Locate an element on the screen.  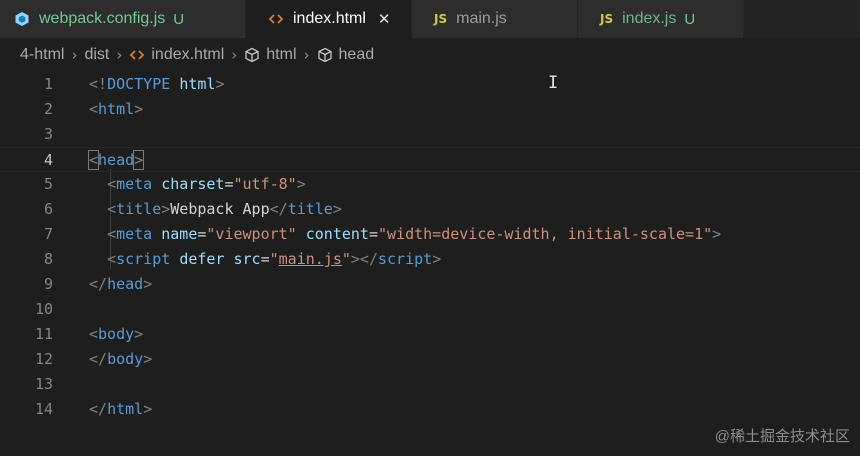
code-token: ></ is located at coordinates (364, 259).